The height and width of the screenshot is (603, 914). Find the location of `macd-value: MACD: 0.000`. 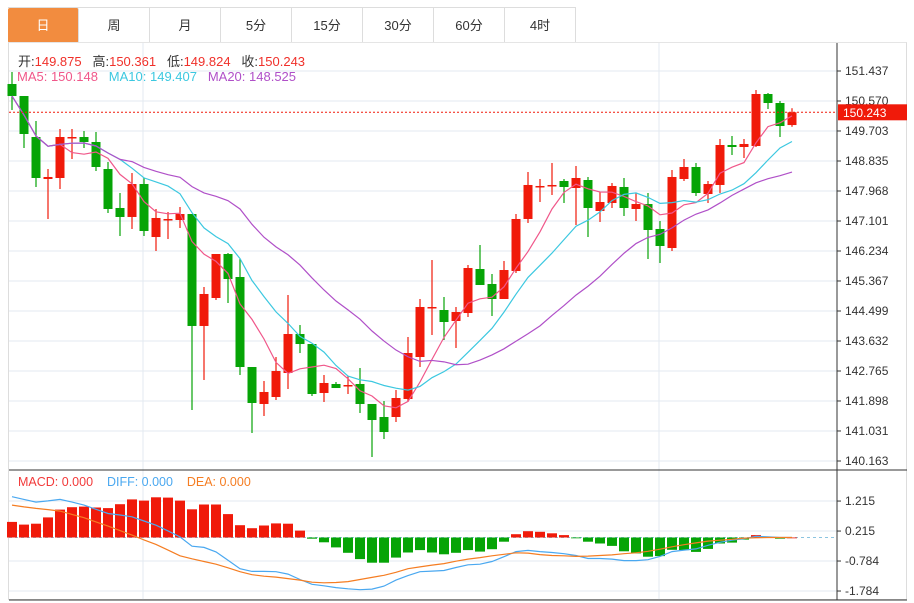

macd-value: MACD: 0.000 is located at coordinates (56, 482).